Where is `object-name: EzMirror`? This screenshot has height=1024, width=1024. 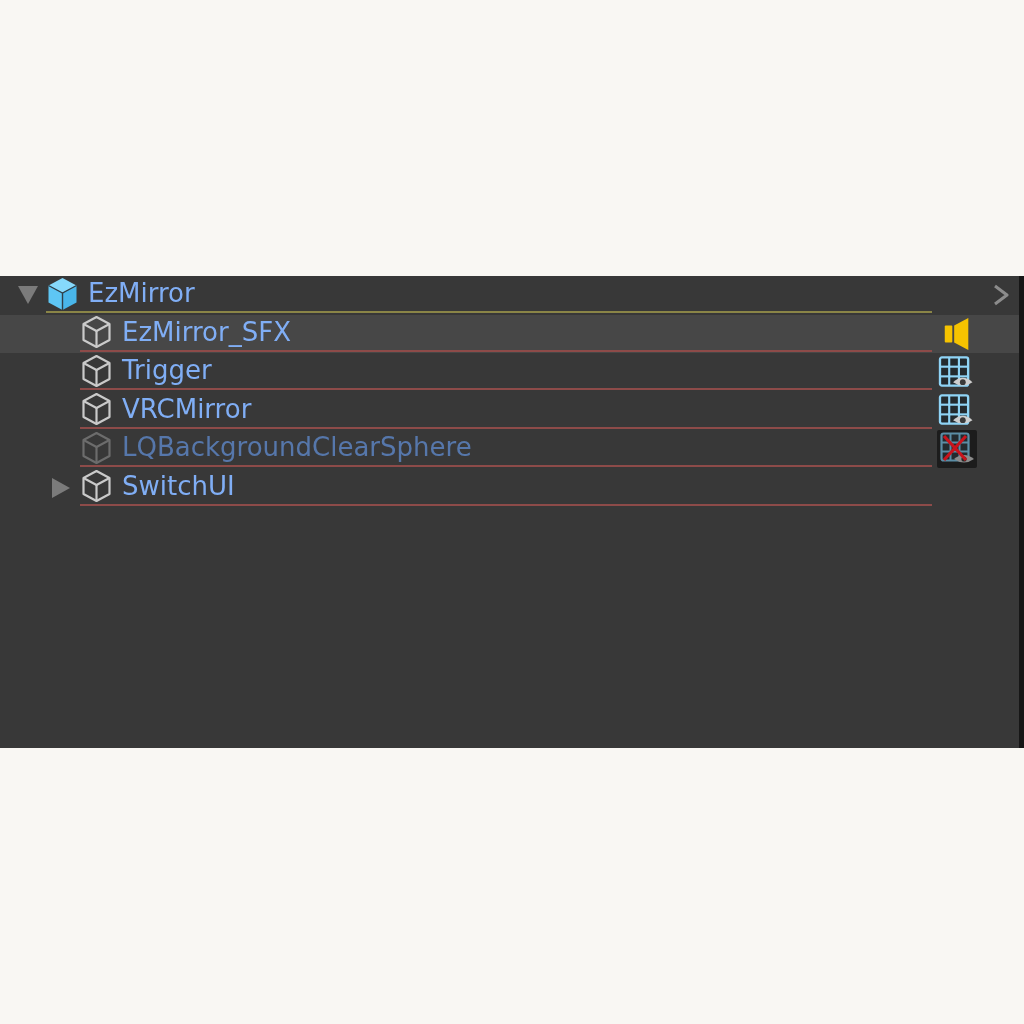
object-name: EzMirror is located at coordinates (141, 293).